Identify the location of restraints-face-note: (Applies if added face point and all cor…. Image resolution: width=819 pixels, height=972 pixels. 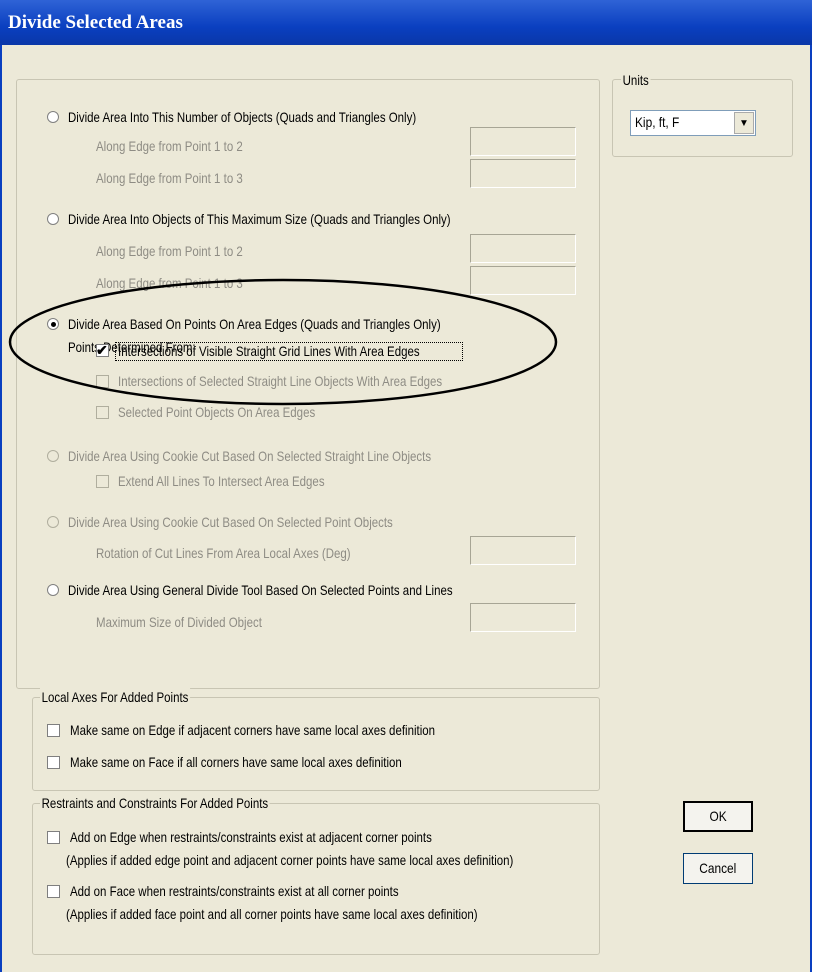
(272, 914).